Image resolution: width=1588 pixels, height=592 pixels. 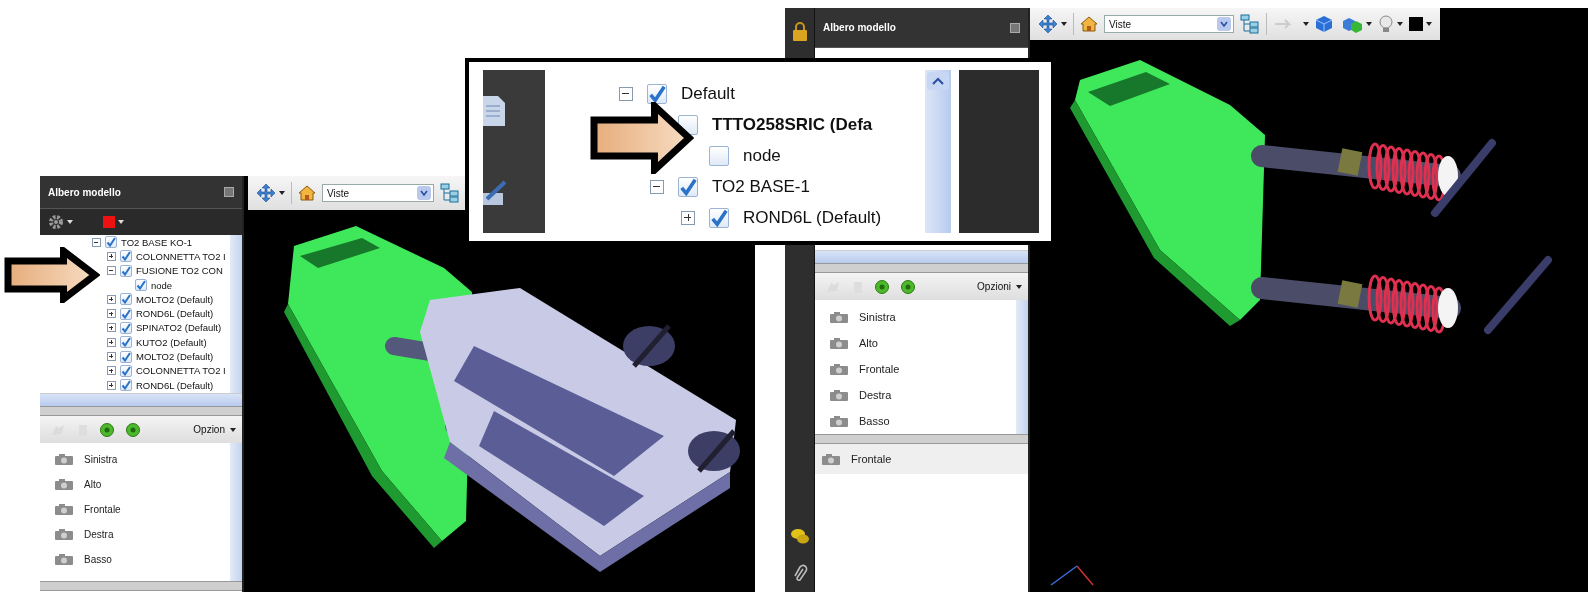 I want to click on paperclip-icon, so click(x=799, y=574).